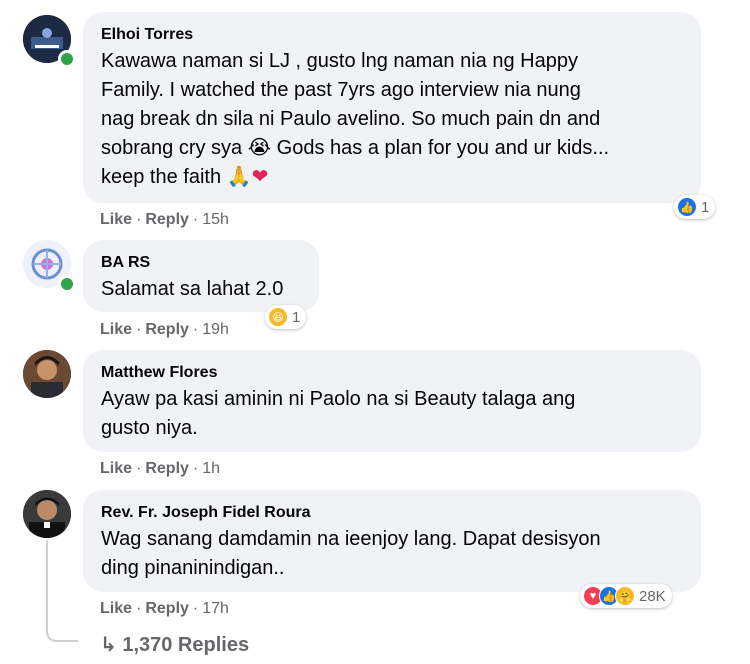 Image resolution: width=750 pixels, height=664 pixels. I want to click on comment-actions: Like · Reply · 1h, so click(160, 469).